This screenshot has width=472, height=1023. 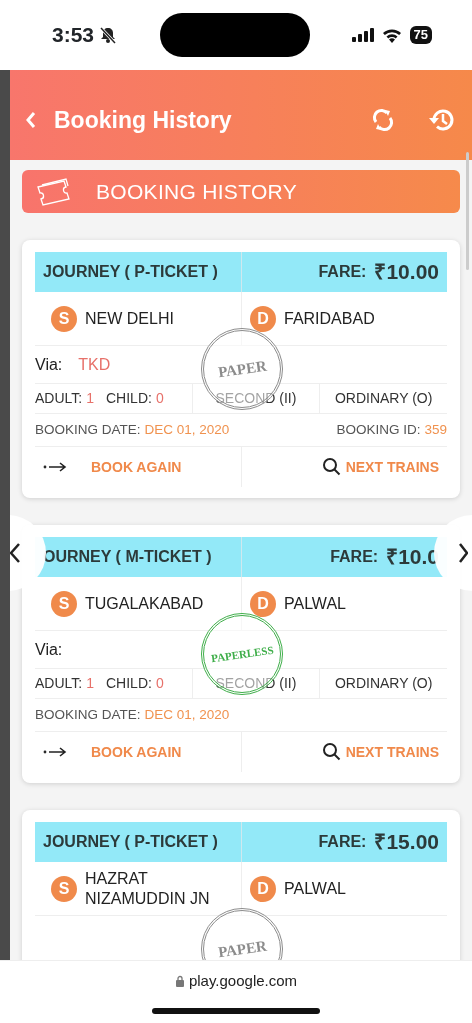 What do you see at coordinates (435, 429) in the screenshot?
I see `booking-id: 359` at bounding box center [435, 429].